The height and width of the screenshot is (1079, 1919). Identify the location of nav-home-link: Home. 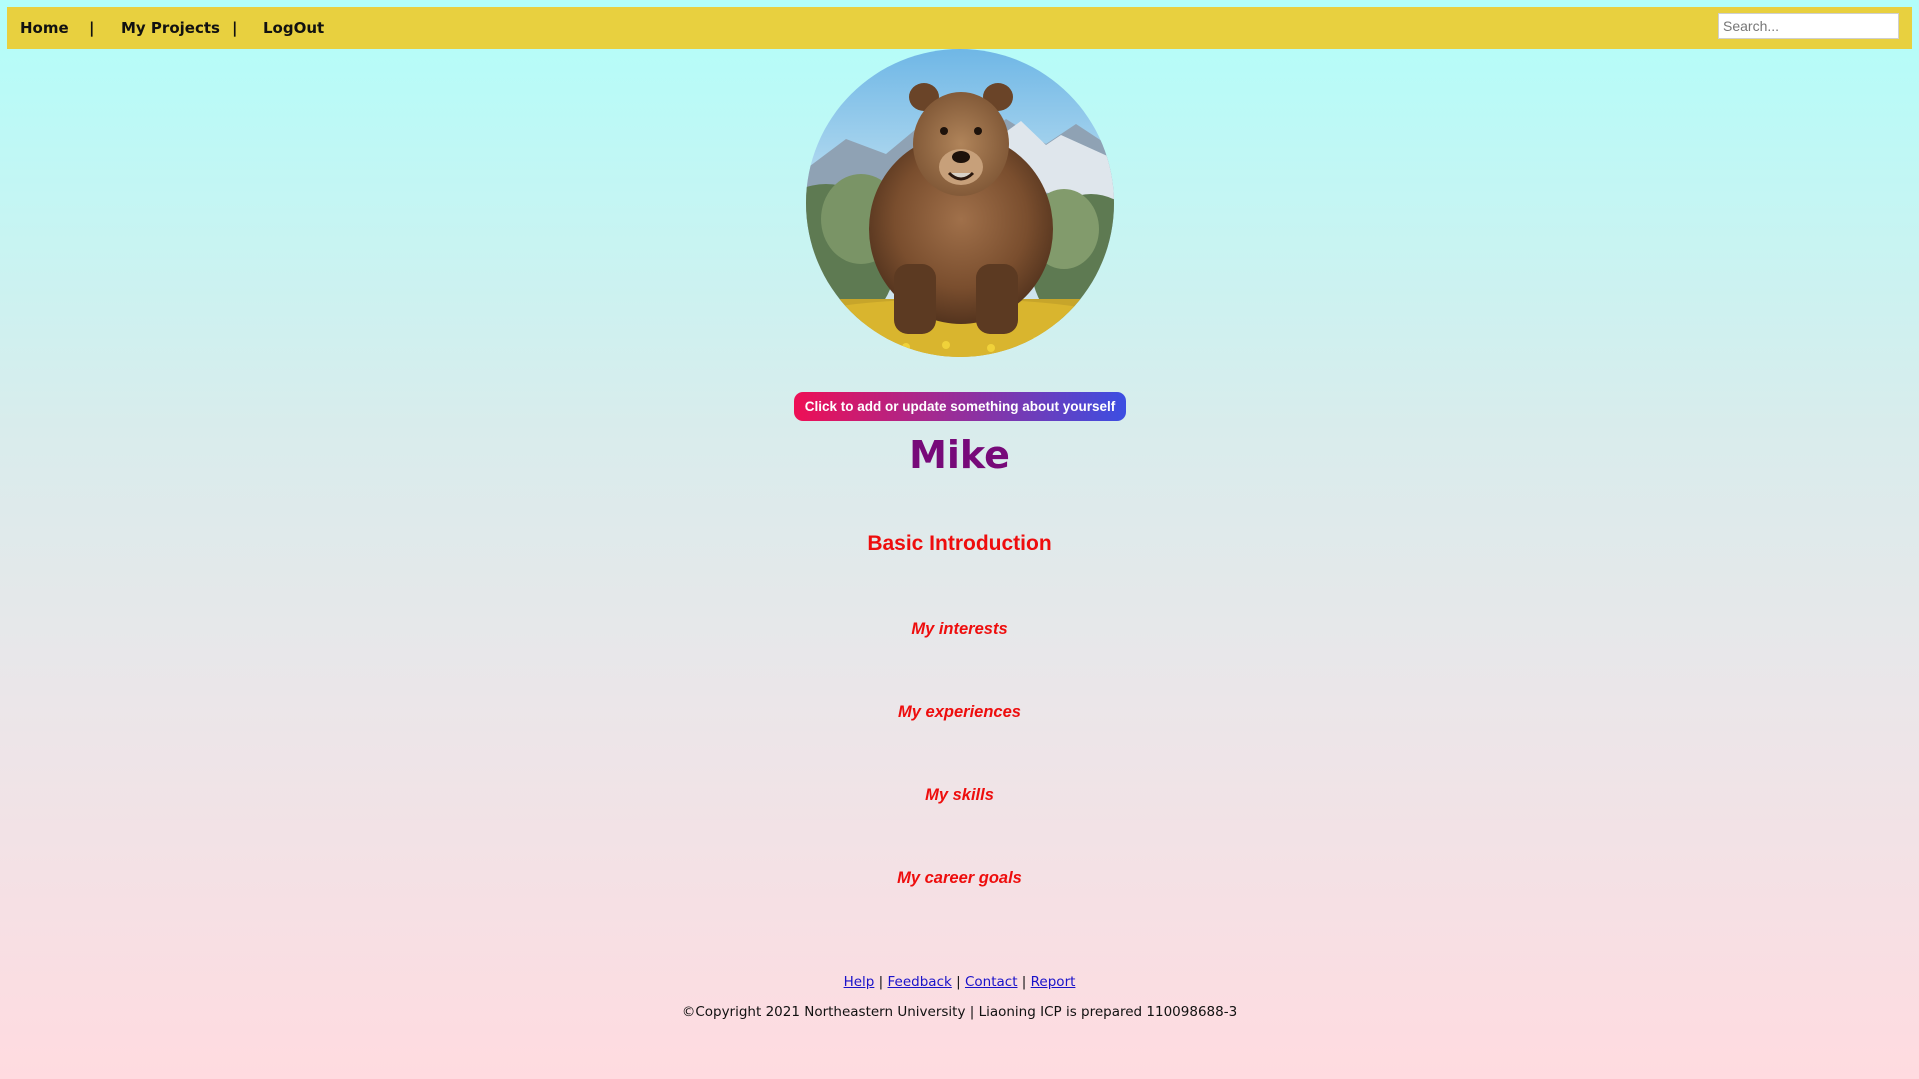
(44, 28).